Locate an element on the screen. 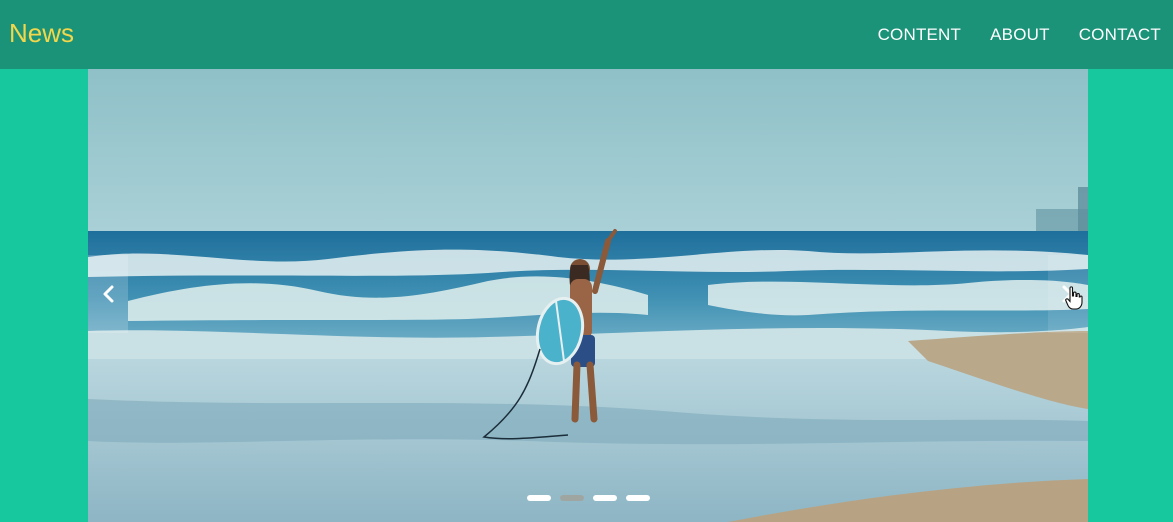 This screenshot has width=1173, height=522. nav-links: CONTENT ABOUT CONTACT is located at coordinates (1019, 34).